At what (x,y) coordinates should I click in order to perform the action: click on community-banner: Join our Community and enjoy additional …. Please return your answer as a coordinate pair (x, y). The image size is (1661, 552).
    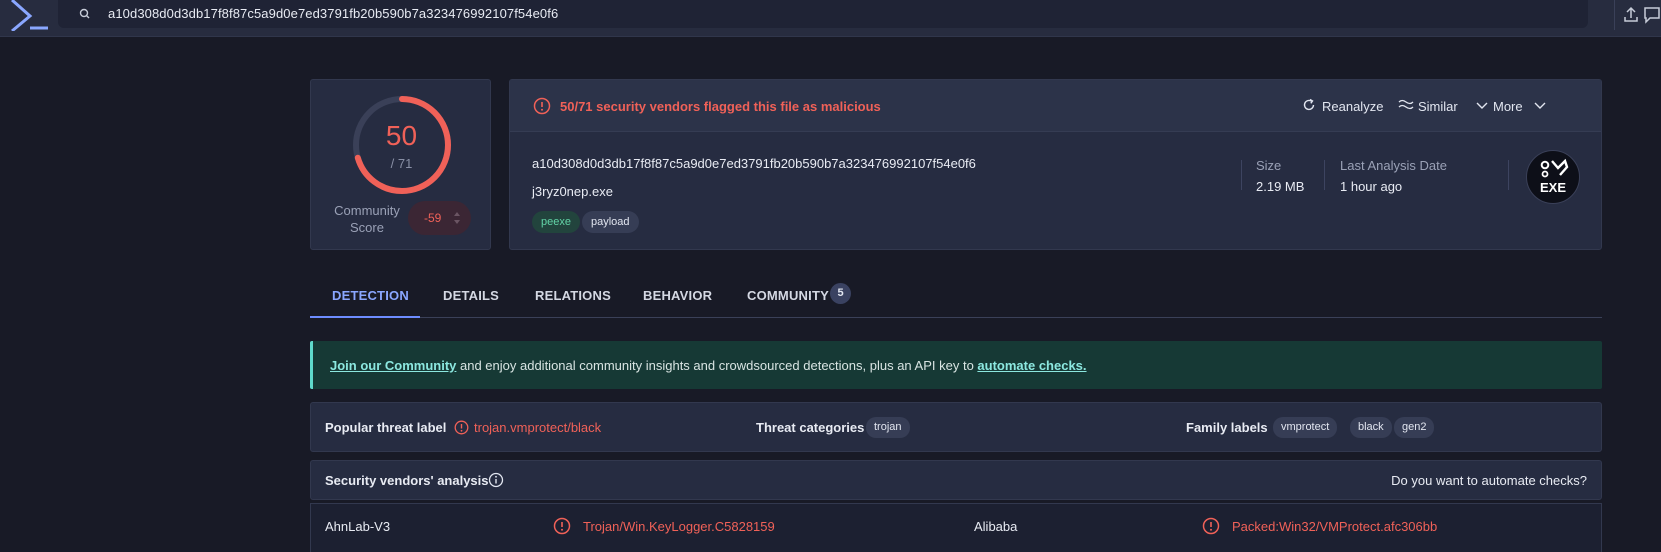
    Looking at the image, I should click on (956, 365).